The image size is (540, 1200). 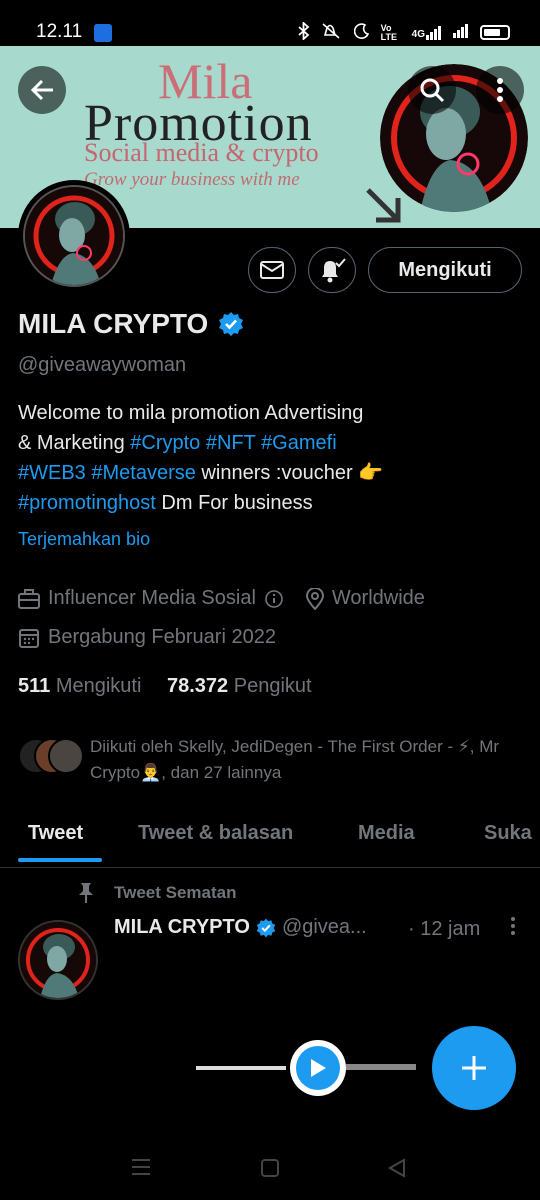 What do you see at coordinates (274, 599) in the screenshot?
I see `info-icon` at bounding box center [274, 599].